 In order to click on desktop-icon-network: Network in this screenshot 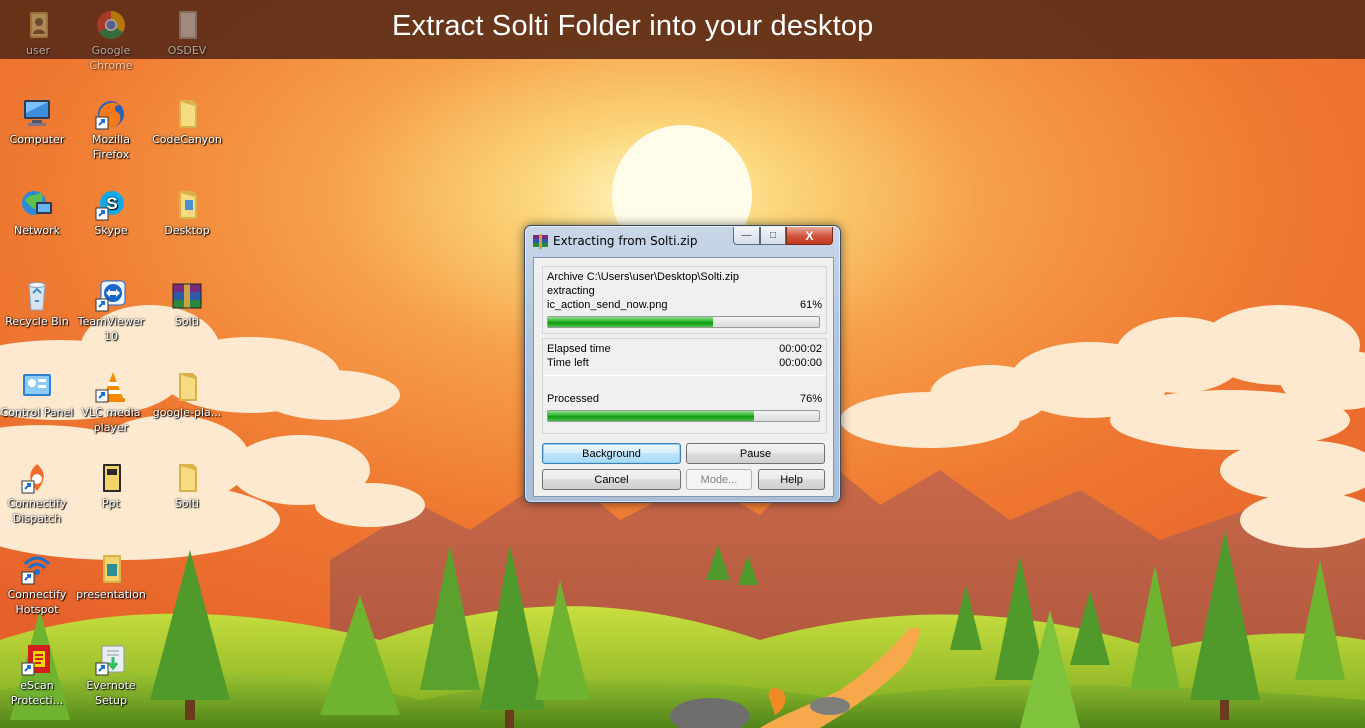, I will do `click(37, 213)`.